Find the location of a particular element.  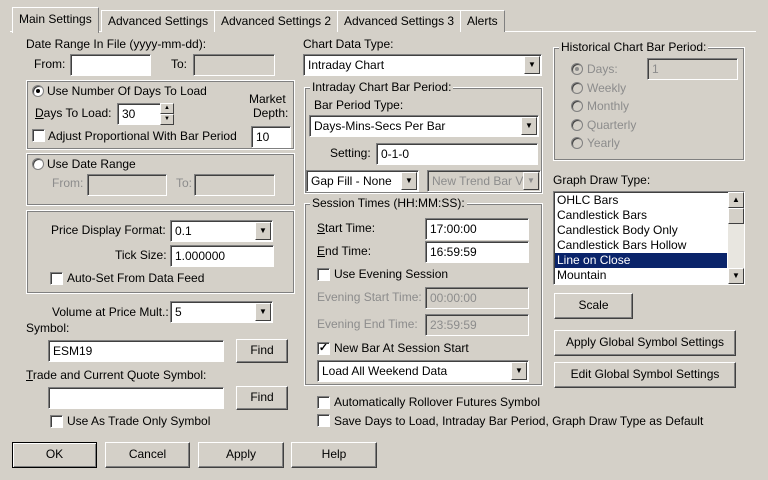

market-depth-label-1: Market is located at coordinates (267, 99).